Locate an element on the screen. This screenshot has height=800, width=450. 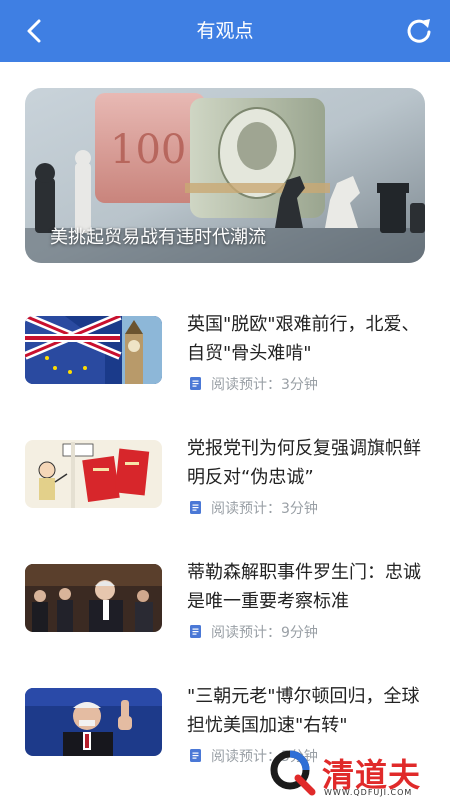
speaker-thumbnail-image is located at coordinates (93, 722).